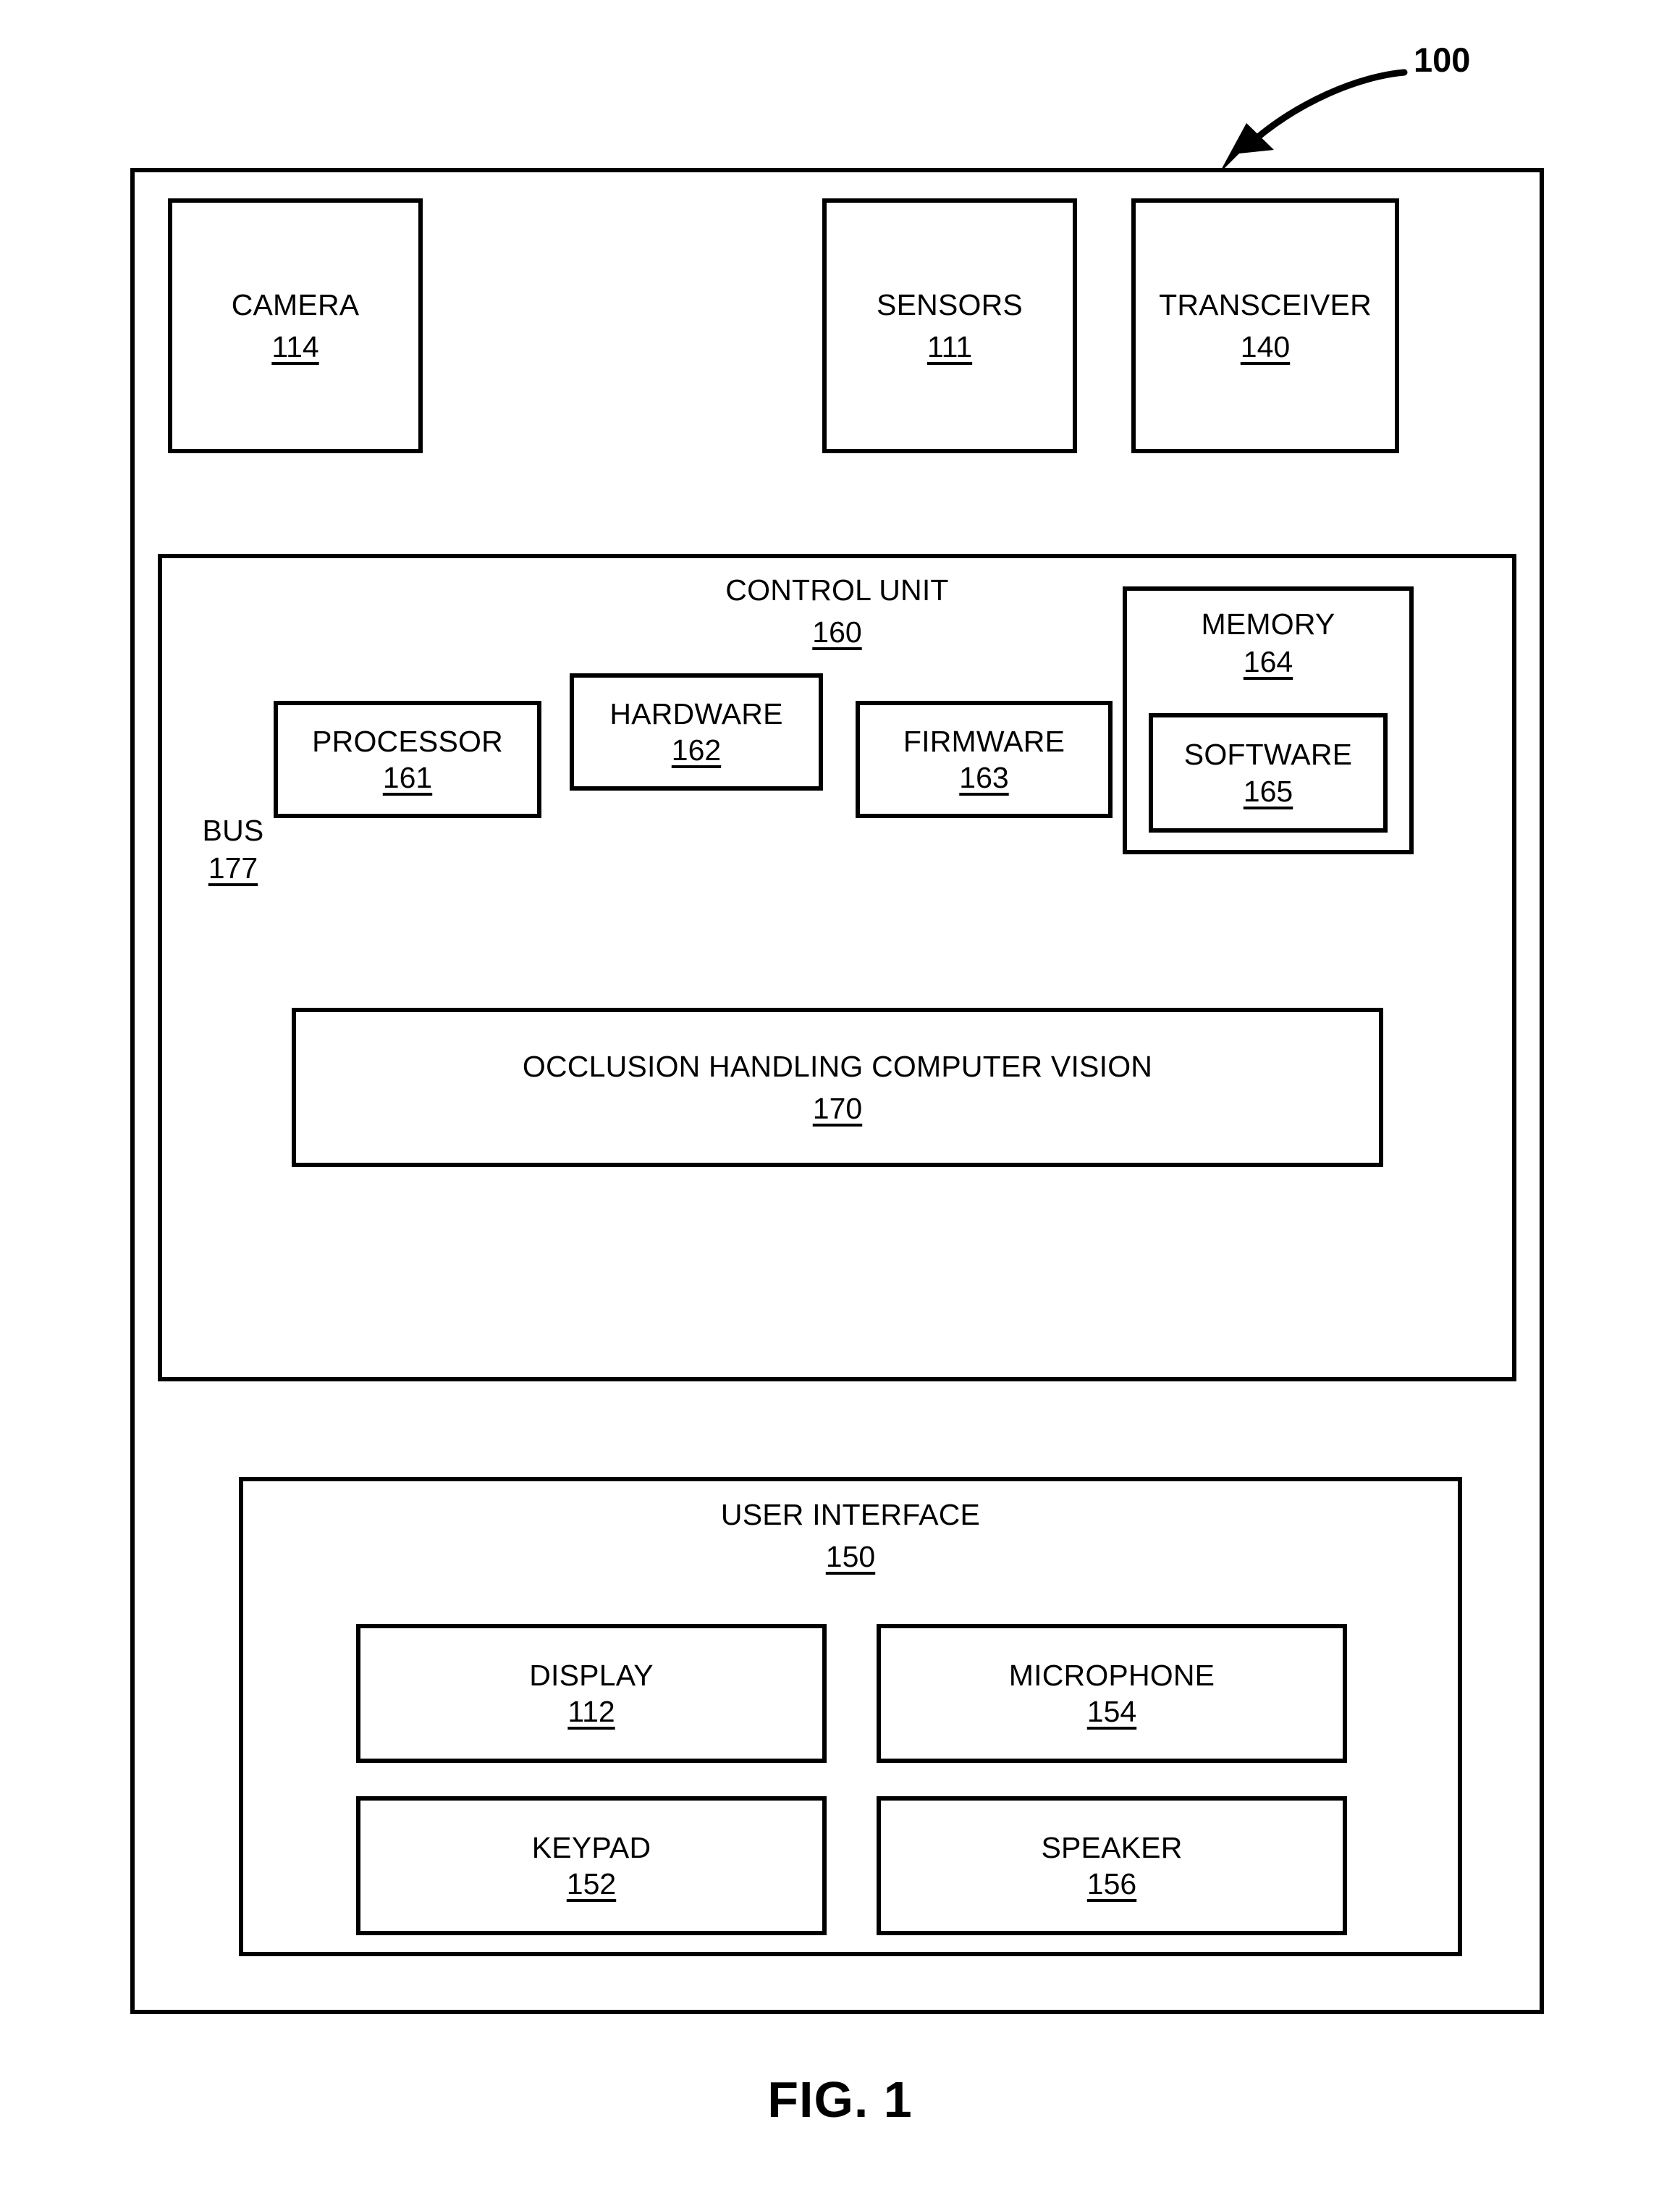 The image size is (1680, 2206). What do you see at coordinates (591, 1711) in the screenshot?
I see `display-number: 112` at bounding box center [591, 1711].